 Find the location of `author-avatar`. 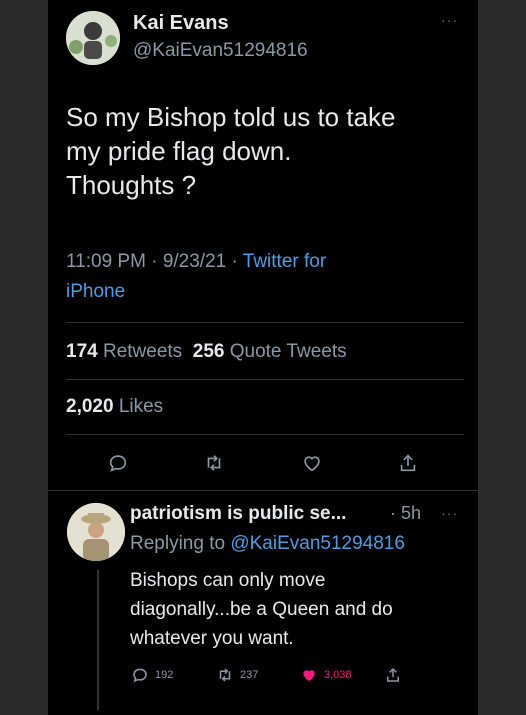

author-avatar is located at coordinates (93, 38).